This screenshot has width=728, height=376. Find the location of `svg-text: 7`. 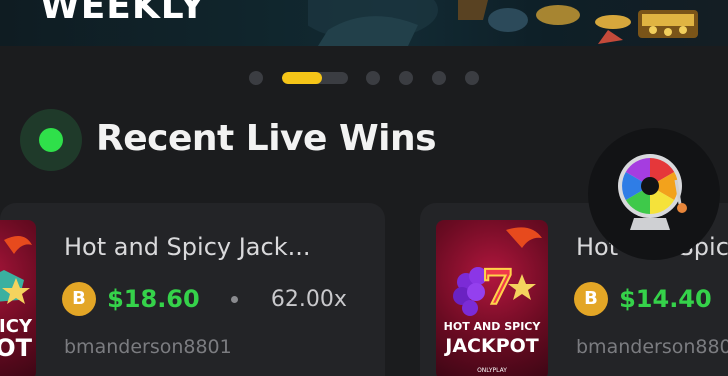

svg-text: 7 is located at coordinates (497, 288).